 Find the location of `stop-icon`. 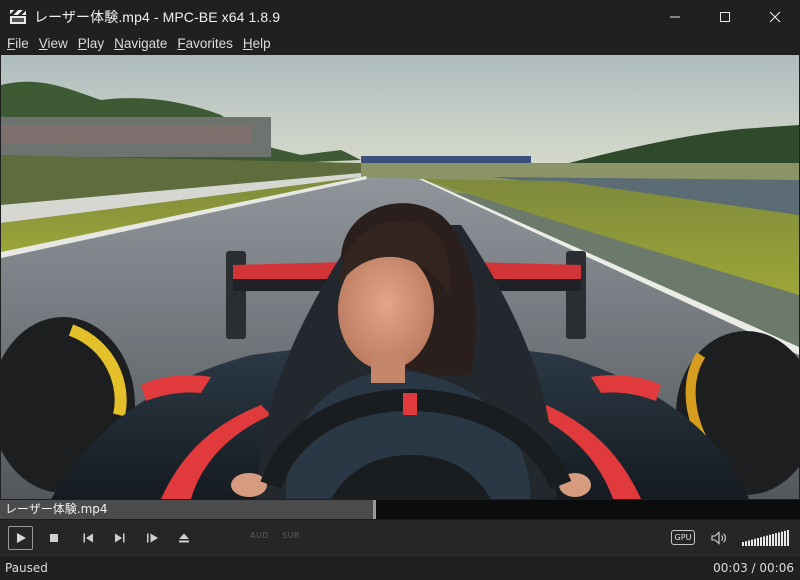

stop-icon is located at coordinates (54, 538).